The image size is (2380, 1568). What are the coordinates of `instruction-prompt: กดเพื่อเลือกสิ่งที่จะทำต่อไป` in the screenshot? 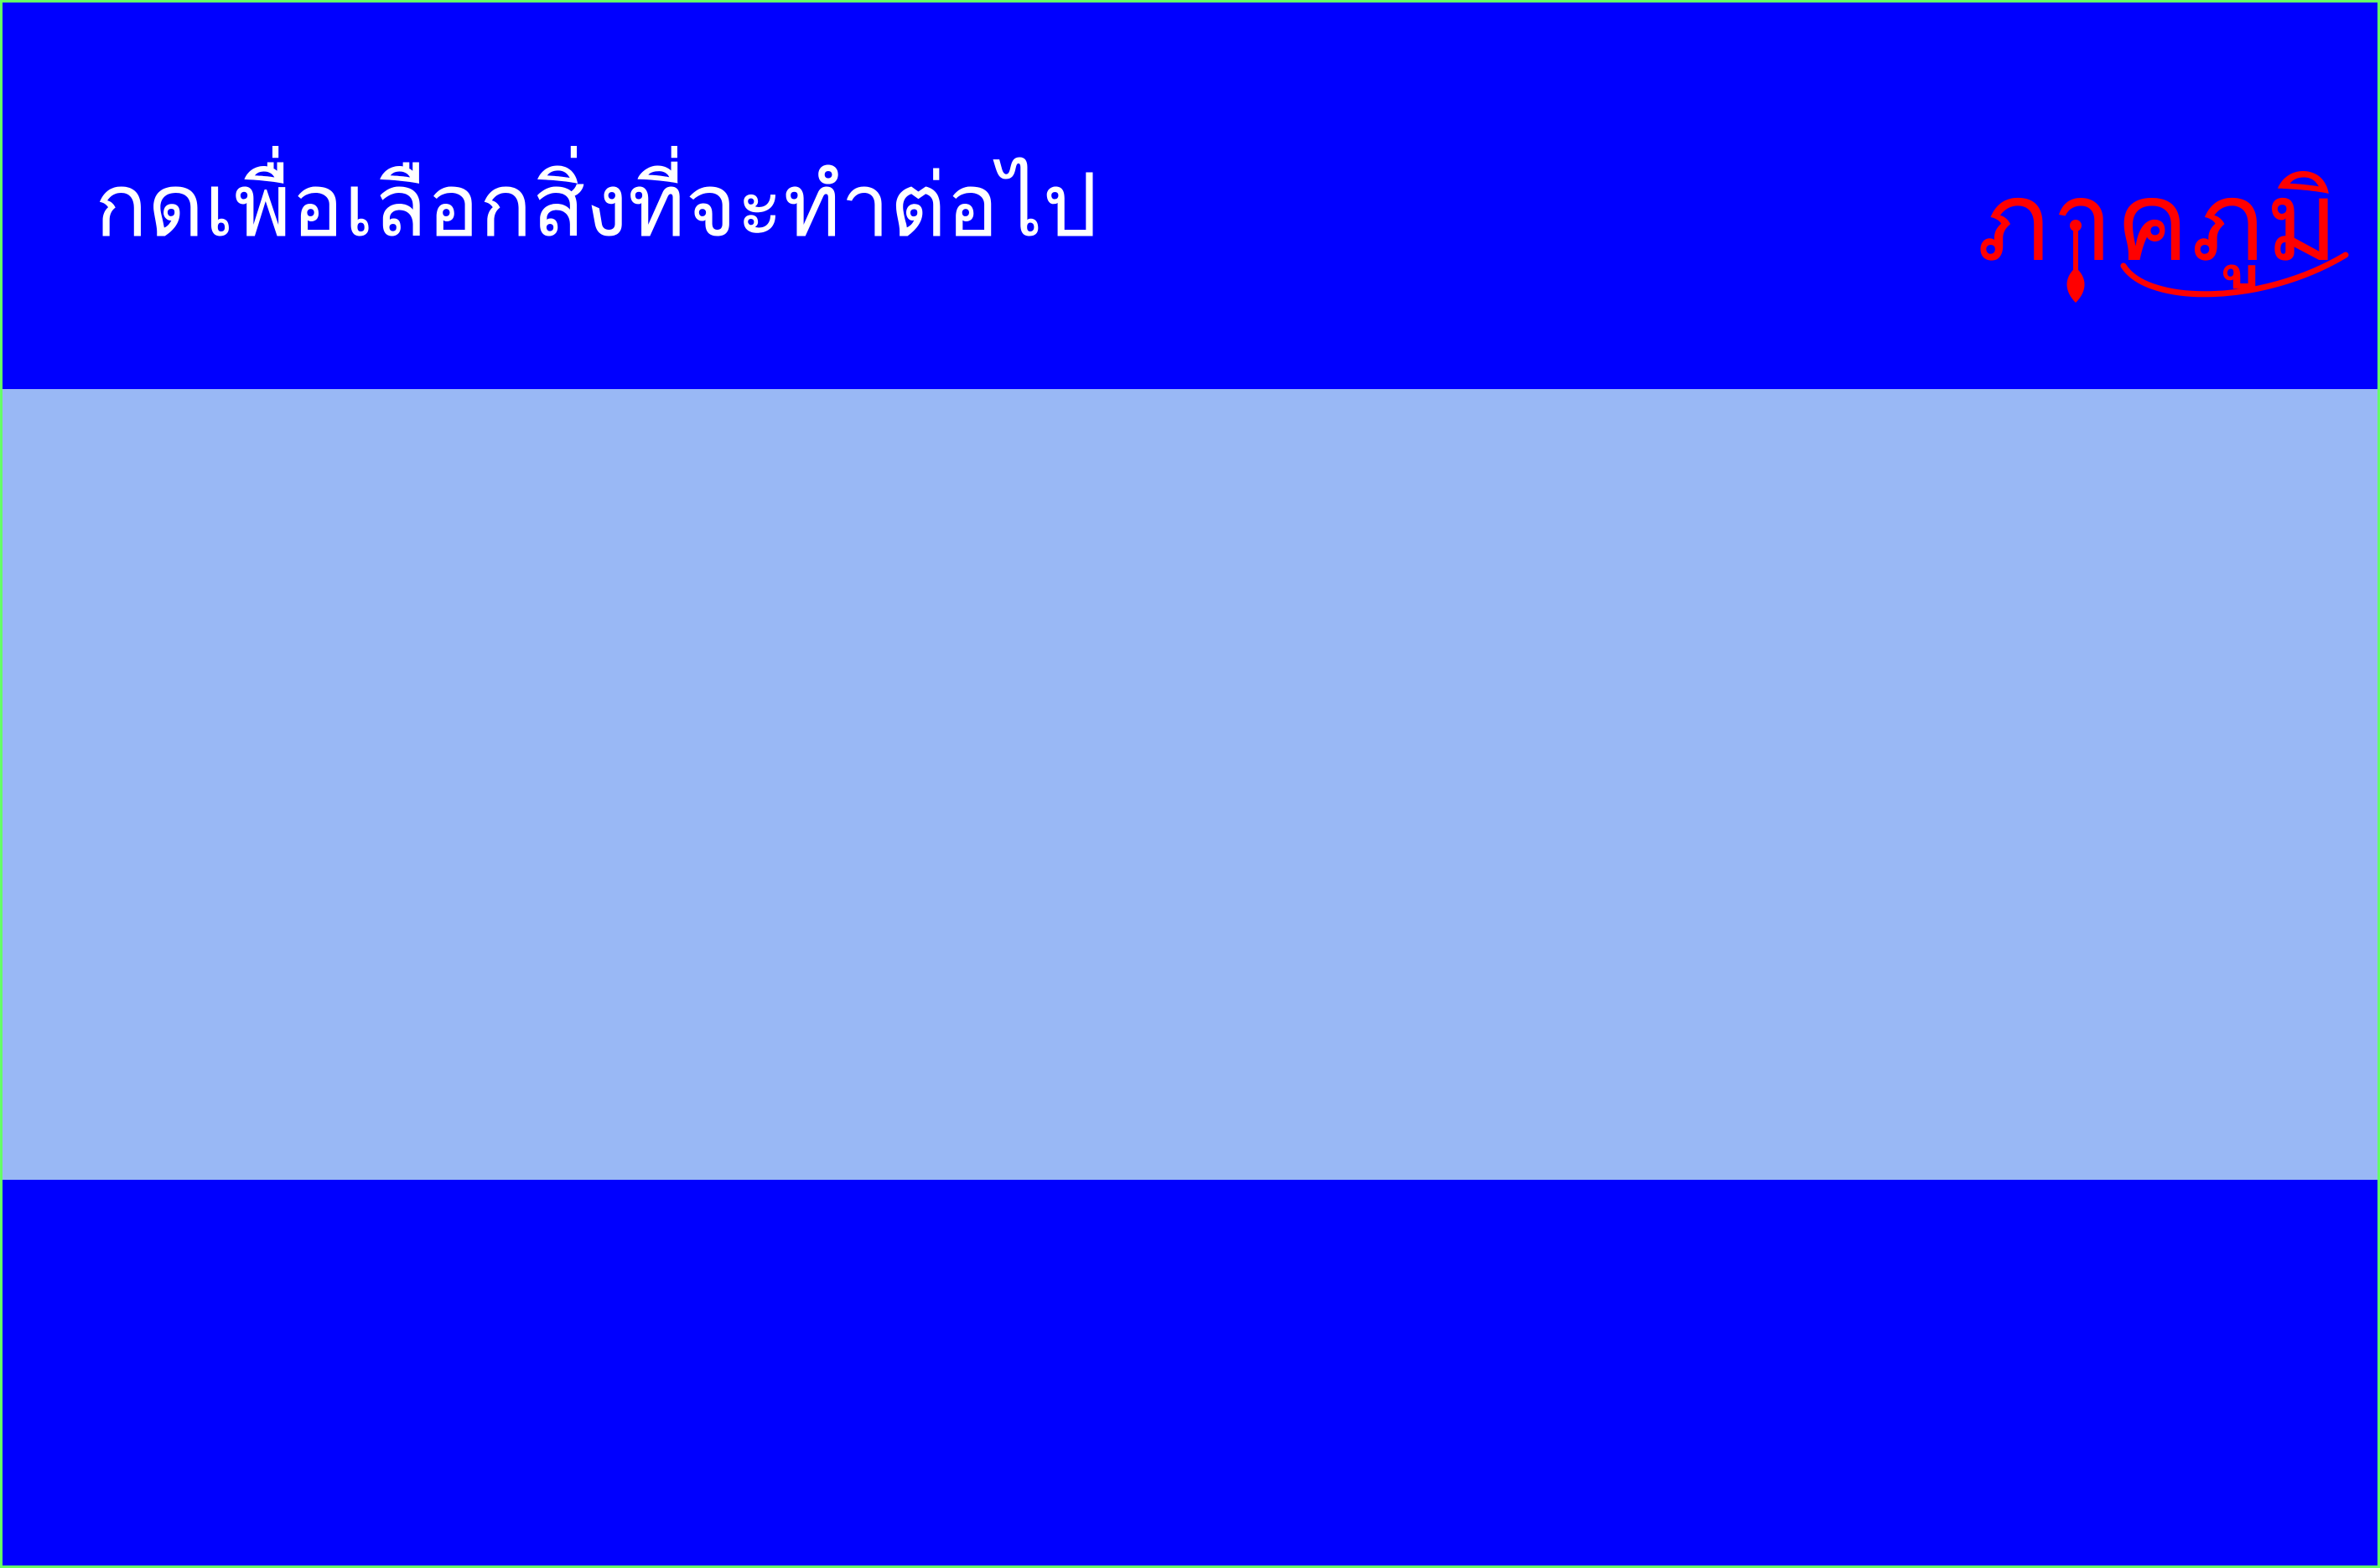 It's located at (596, 205).